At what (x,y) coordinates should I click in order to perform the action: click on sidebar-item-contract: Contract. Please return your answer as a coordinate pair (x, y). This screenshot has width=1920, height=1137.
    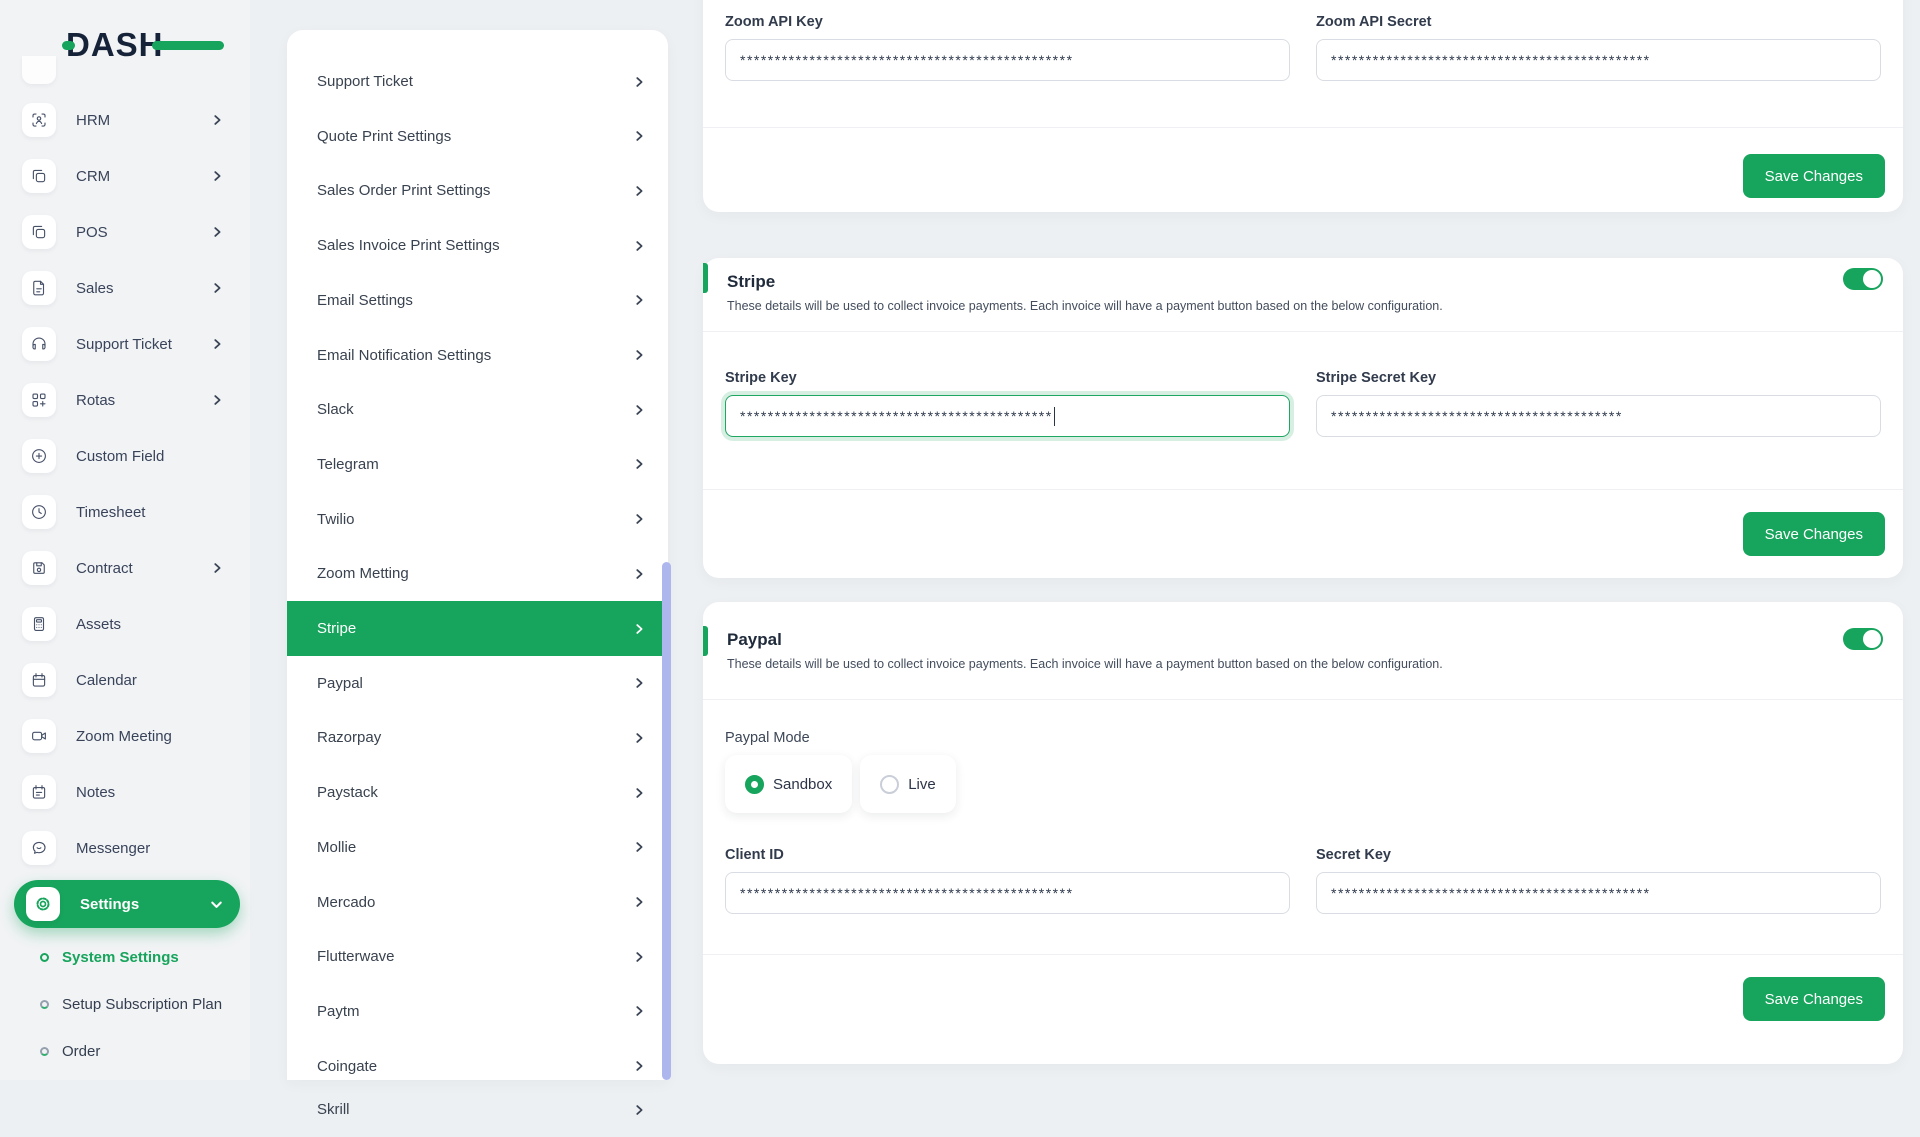
    Looking at the image, I should click on (125, 568).